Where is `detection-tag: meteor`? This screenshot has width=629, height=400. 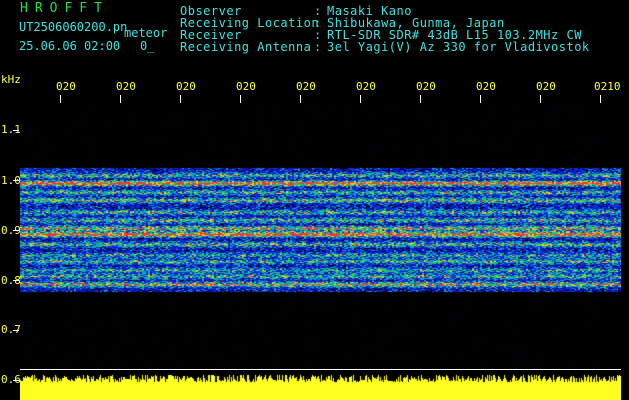
detection-tag: meteor is located at coordinates (146, 33).